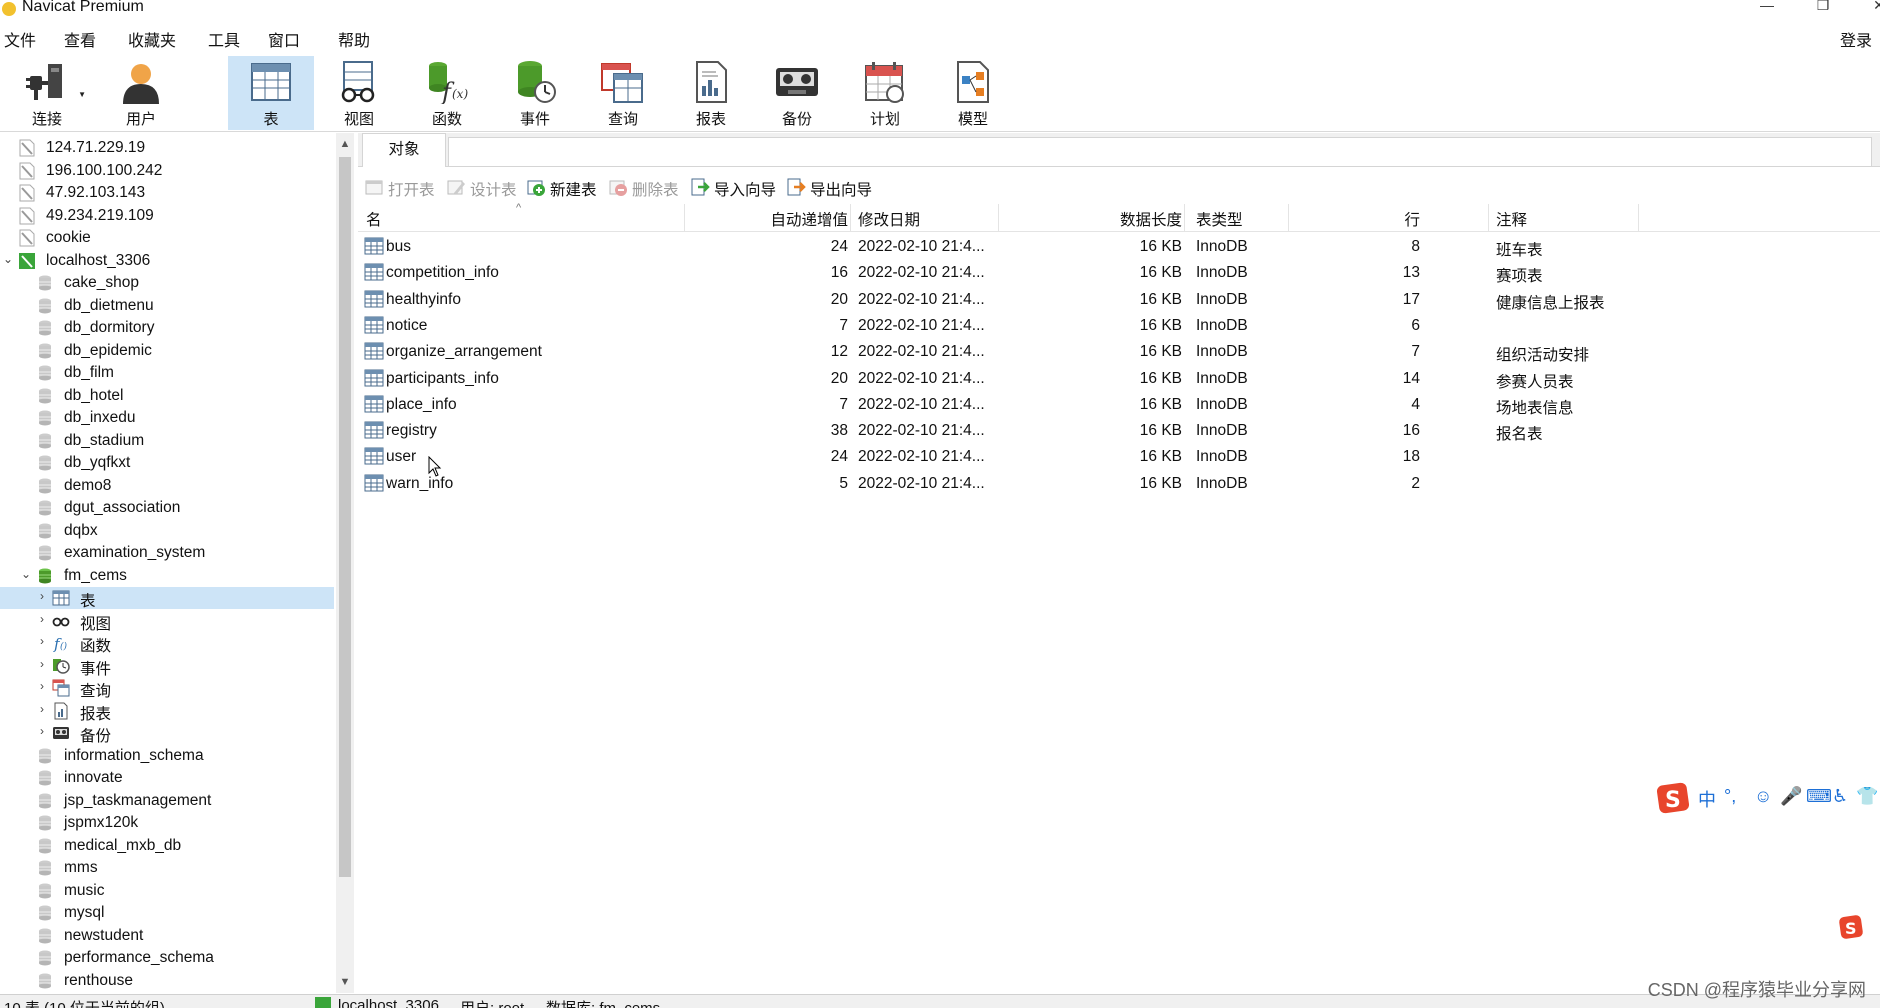 Image resolution: width=1880 pixels, height=1008 pixels. Describe the element at coordinates (1707, 799) in the screenshot. I see `ime-language-toggle: 中` at that location.